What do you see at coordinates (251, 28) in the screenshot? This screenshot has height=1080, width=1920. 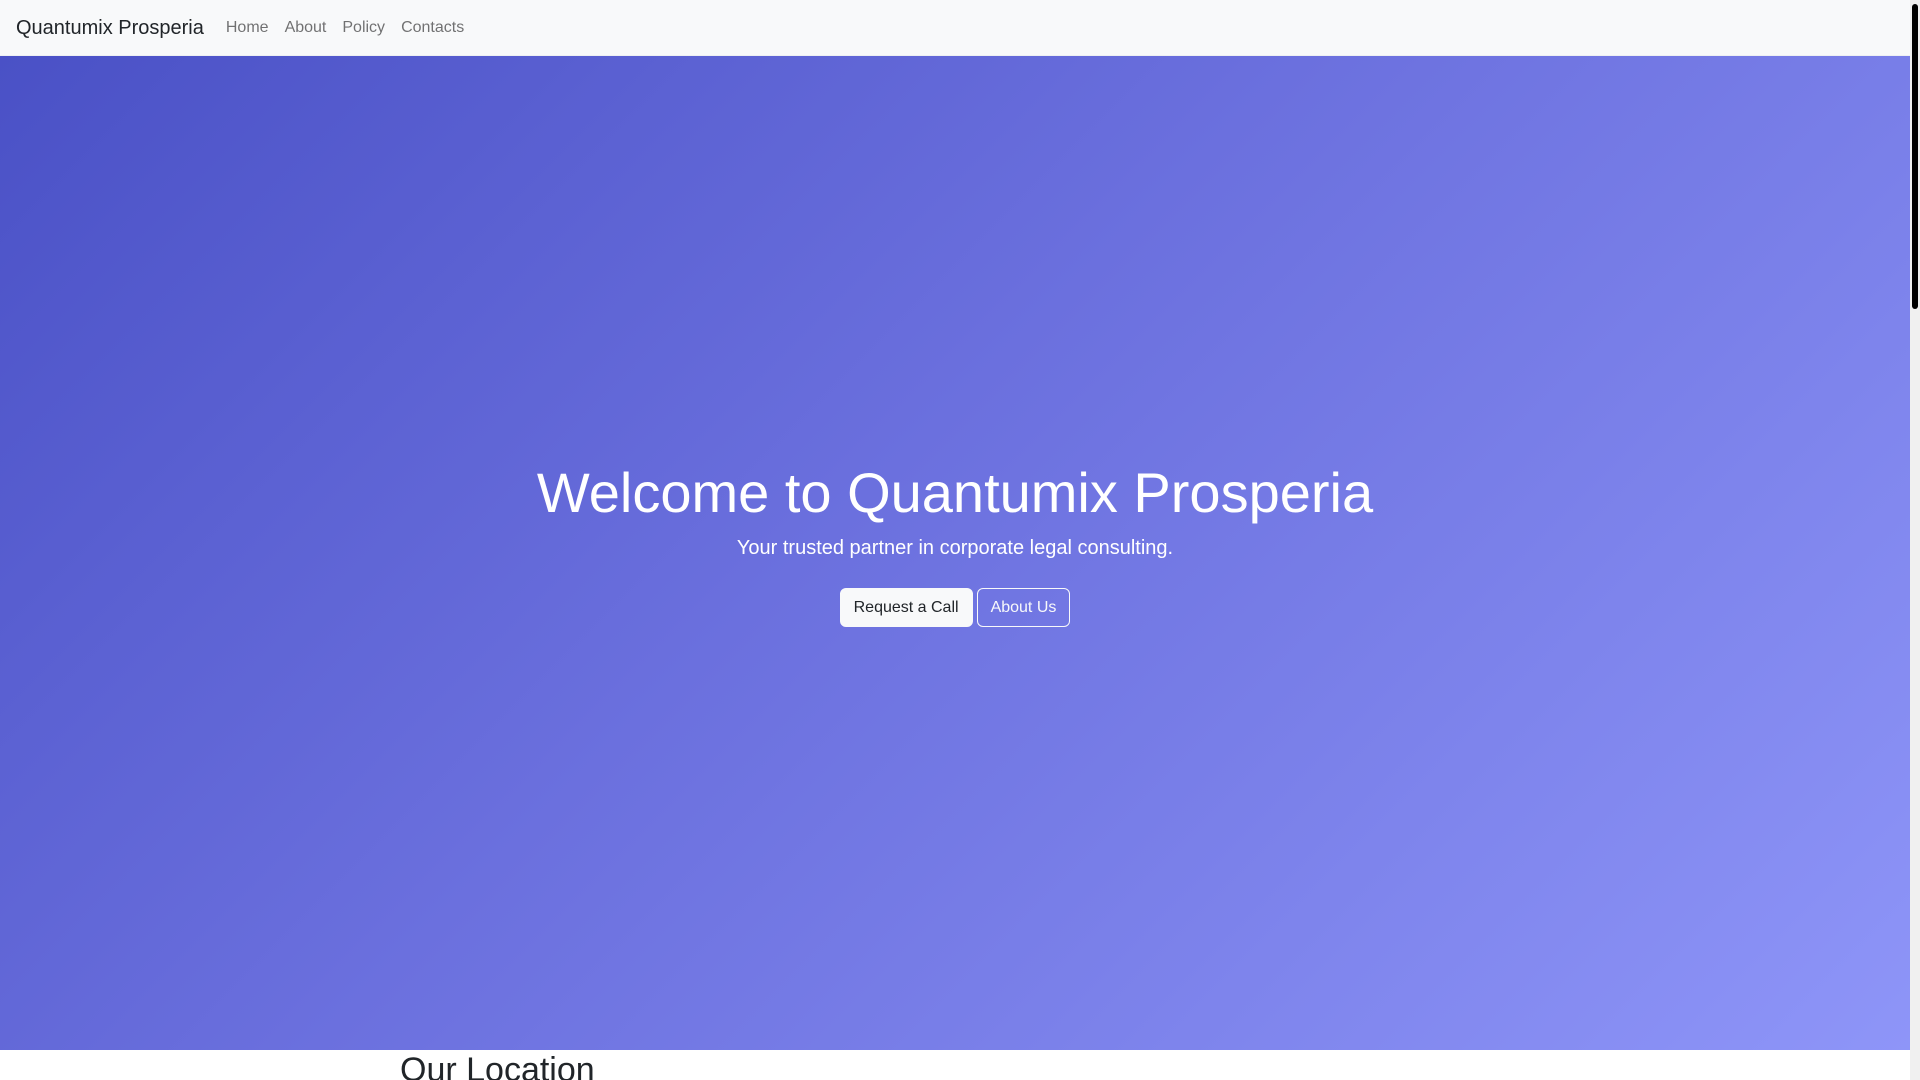 I see `nav-link-home: Home` at bounding box center [251, 28].